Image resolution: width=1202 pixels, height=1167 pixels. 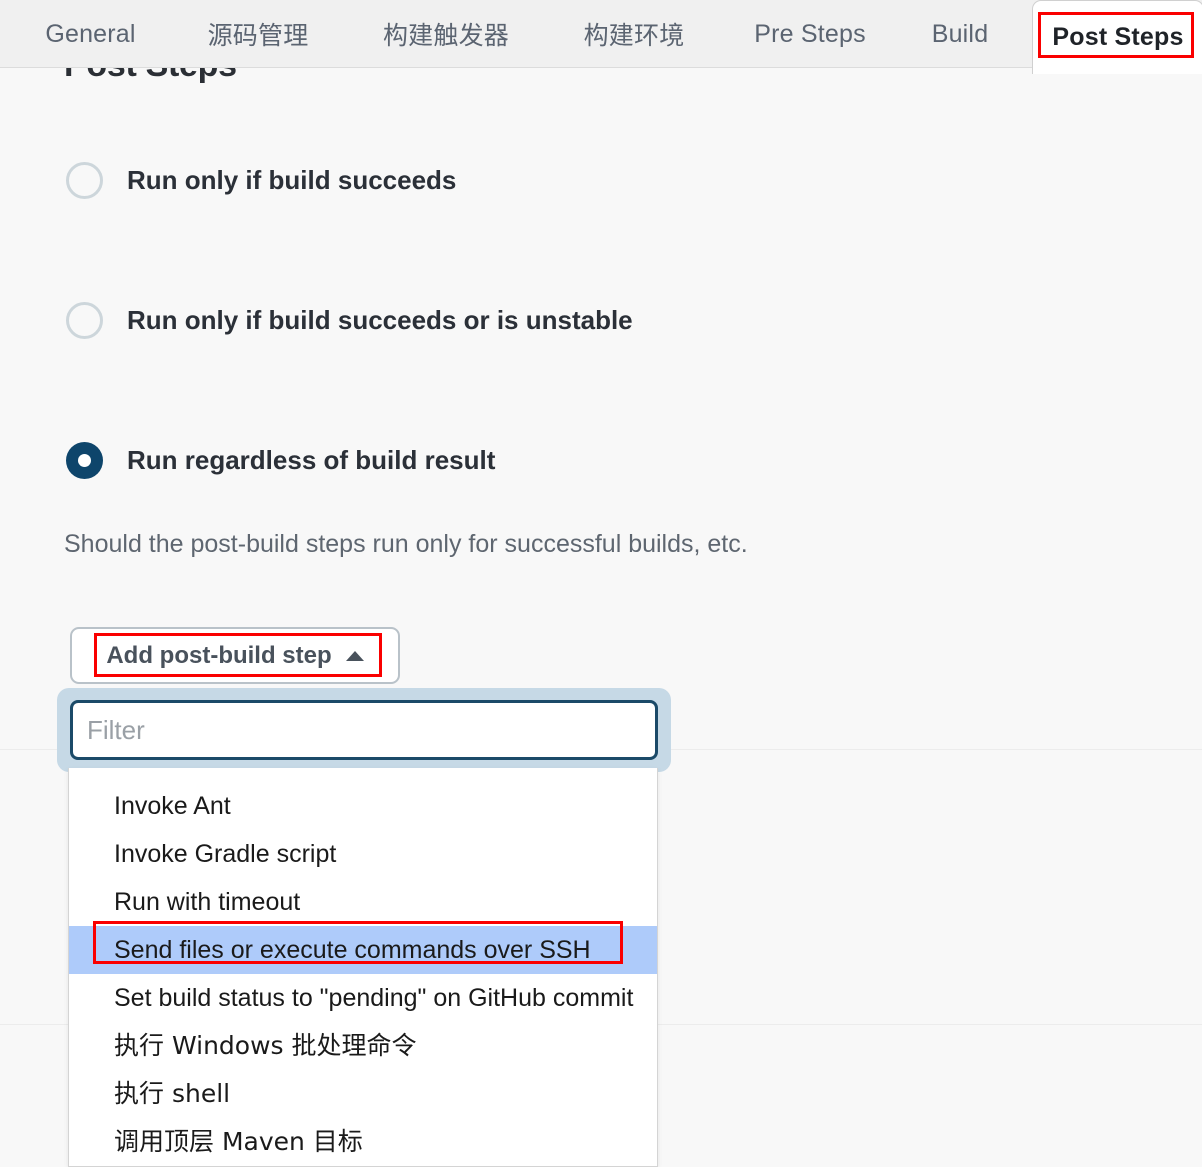 What do you see at coordinates (311, 460) in the screenshot?
I see `radio-option-label: Run regardless of build result` at bounding box center [311, 460].